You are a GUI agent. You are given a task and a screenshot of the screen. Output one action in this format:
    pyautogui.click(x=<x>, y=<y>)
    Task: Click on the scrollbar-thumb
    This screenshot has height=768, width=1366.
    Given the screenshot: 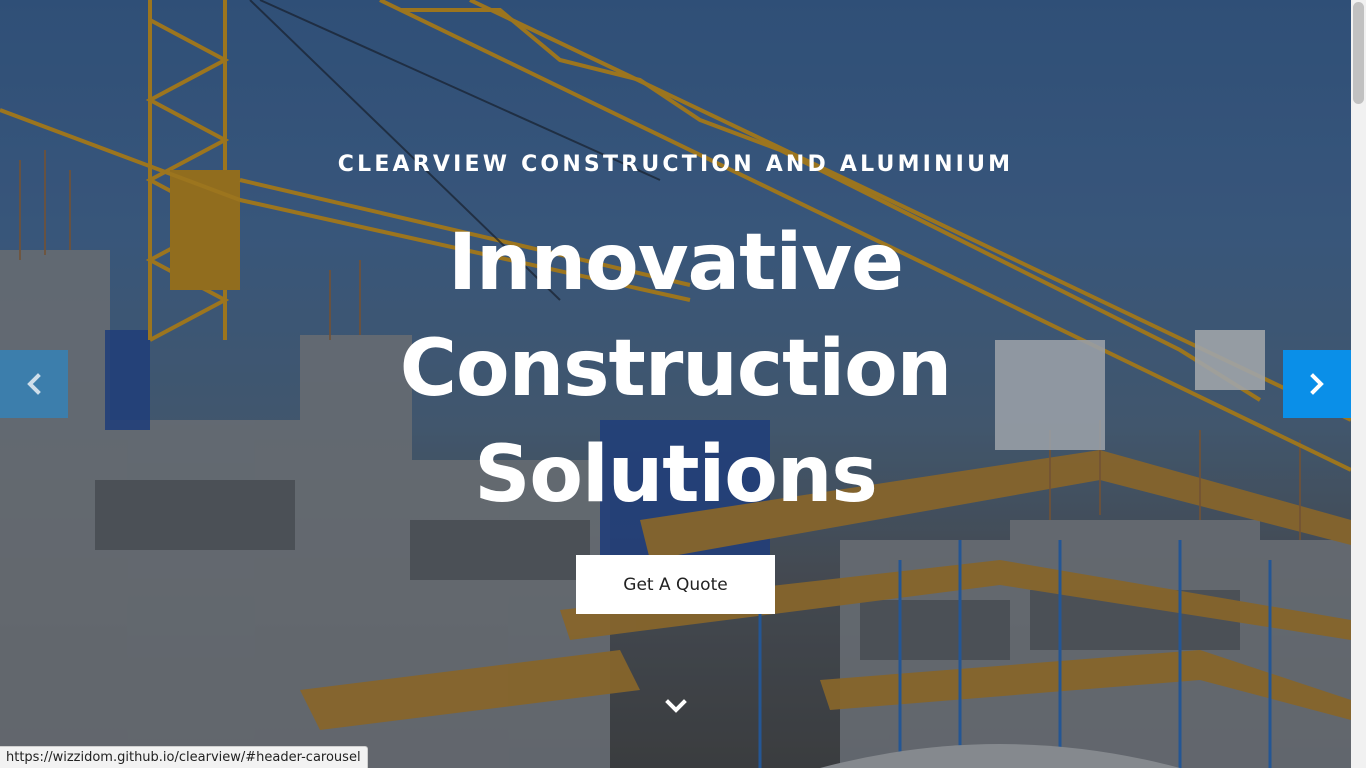 What is the action you would take?
    pyautogui.click(x=1358, y=53)
    